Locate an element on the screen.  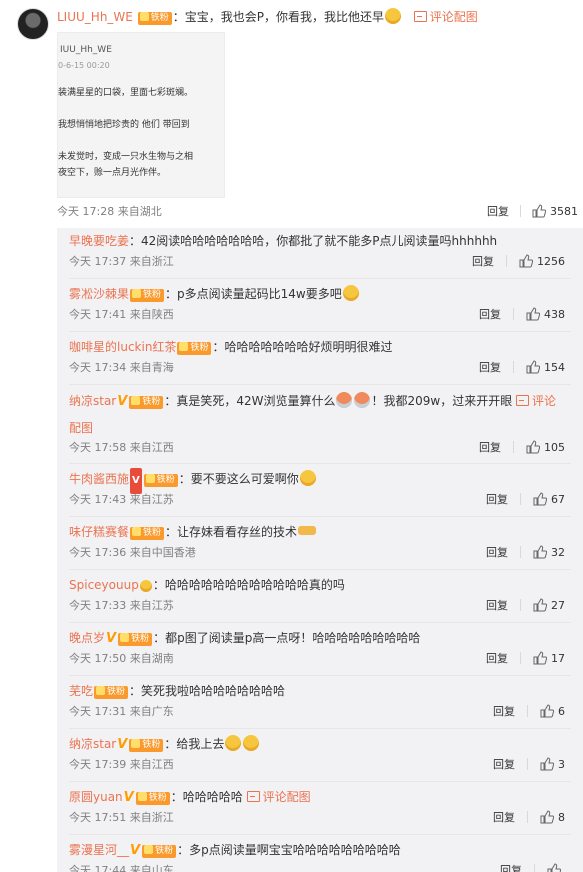
screenshot-line: 未发觉时，变成一只水生物与之相 is located at coordinates (126, 157).